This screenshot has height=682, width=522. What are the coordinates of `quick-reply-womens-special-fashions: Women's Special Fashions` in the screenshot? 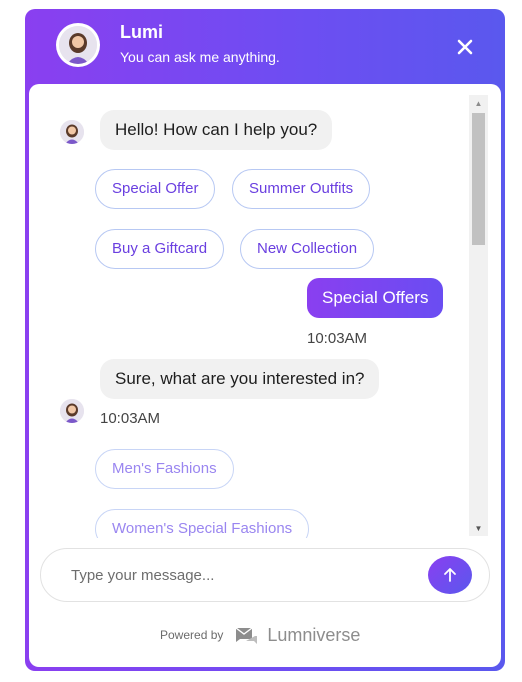 It's located at (202, 523).